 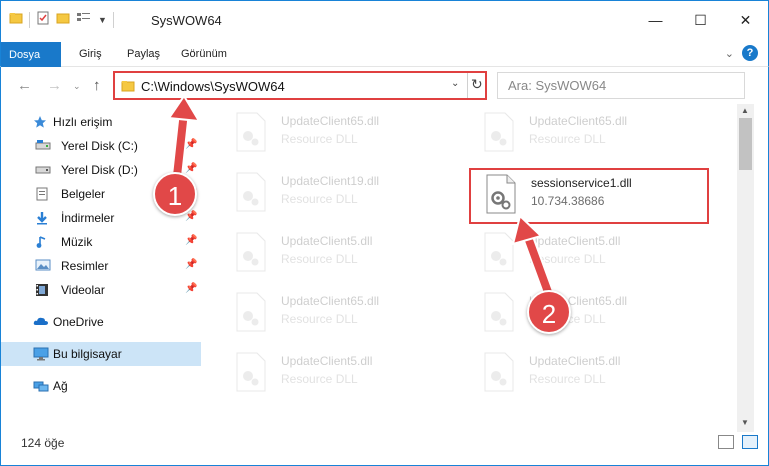 What do you see at coordinates (83, 122) in the screenshot?
I see `sidebar-item-label: Hızlı erişim` at bounding box center [83, 122].